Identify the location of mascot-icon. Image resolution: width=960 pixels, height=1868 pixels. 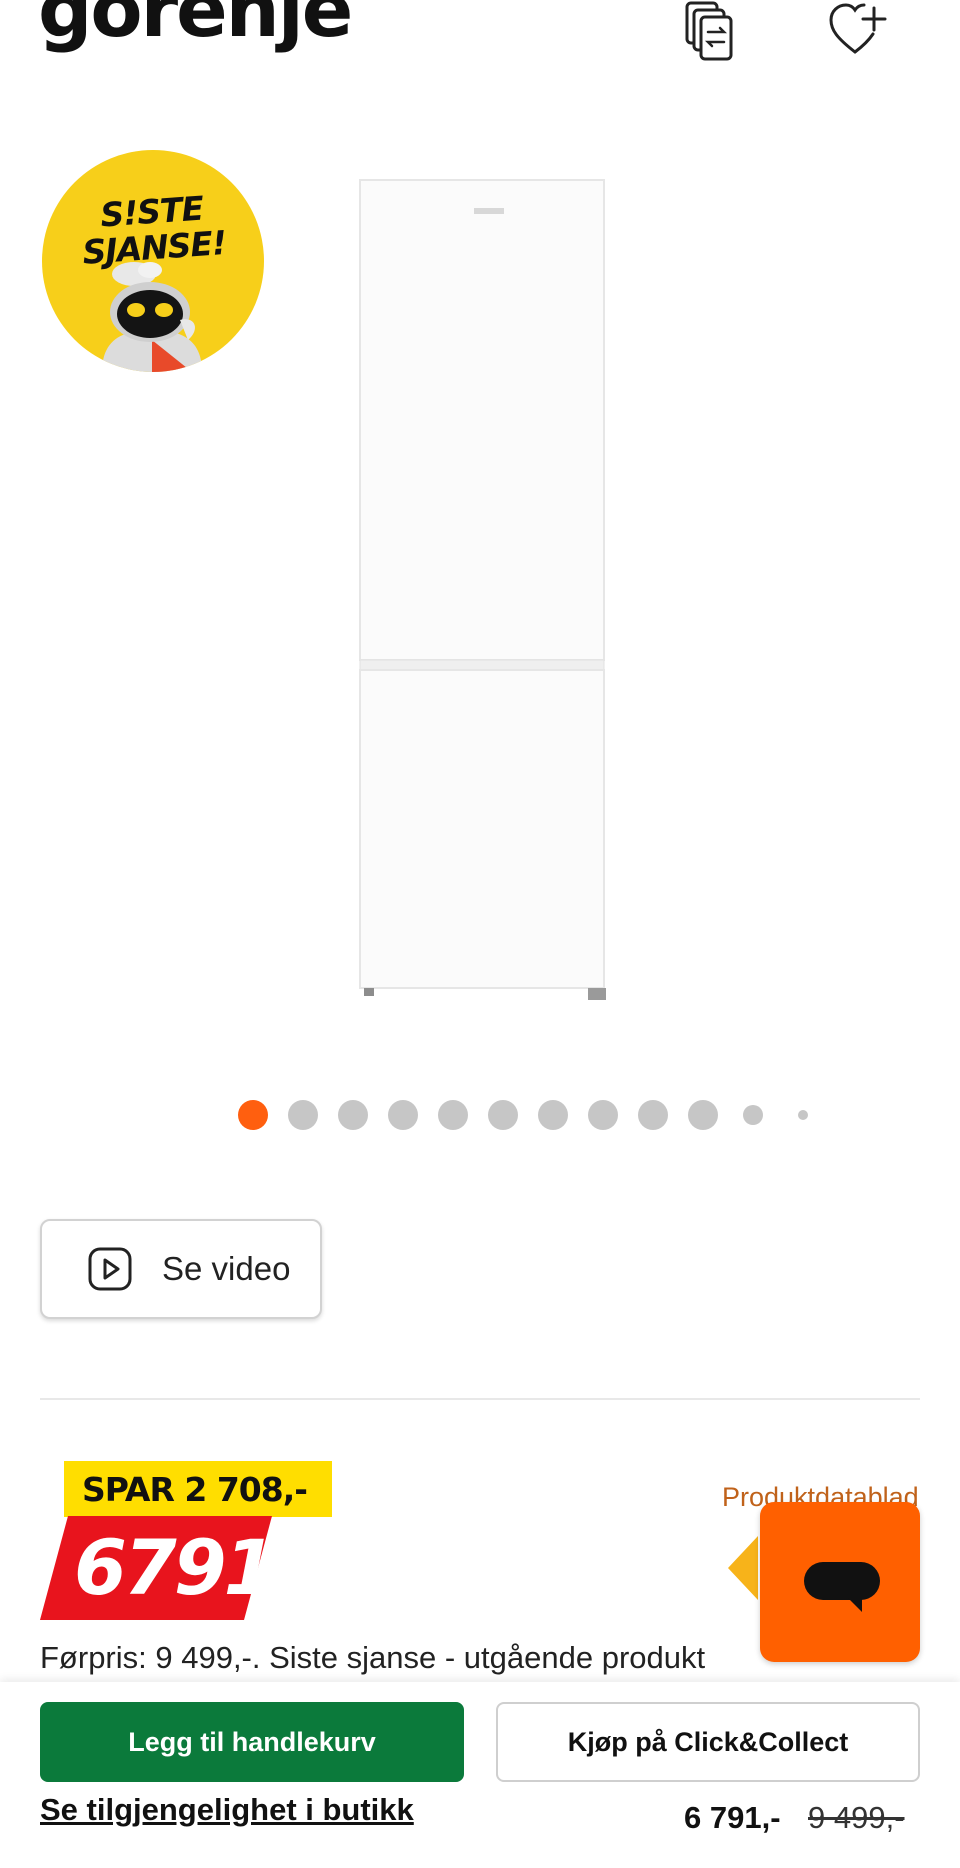
(152, 317).